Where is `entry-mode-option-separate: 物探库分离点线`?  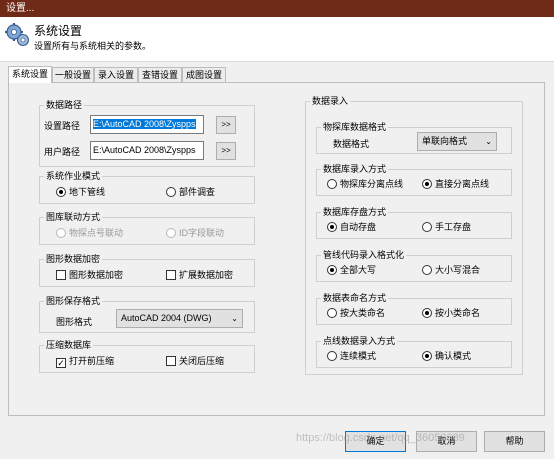 entry-mode-option-separate: 物探库分离点线 is located at coordinates (365, 184).